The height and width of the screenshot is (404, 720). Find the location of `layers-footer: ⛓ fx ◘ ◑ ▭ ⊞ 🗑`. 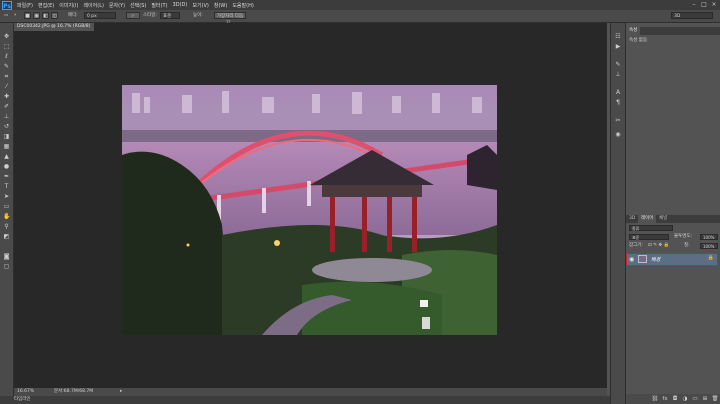

layers-footer: ⛓ fx ◘ ◑ ▭ ⊞ 🗑 is located at coordinates (673, 399).